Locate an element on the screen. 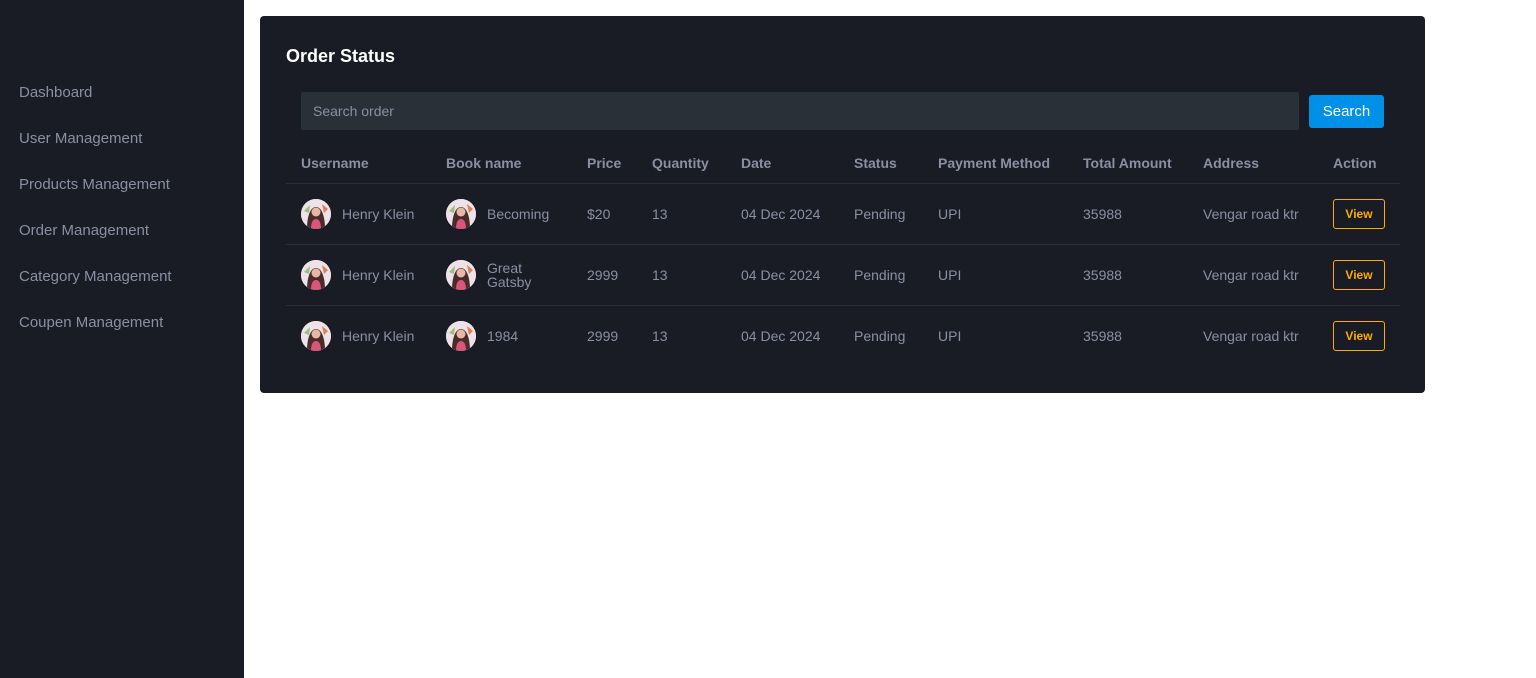 Image resolution: width=1536 pixels, height=678 pixels. search-button: Search is located at coordinates (1346, 111).